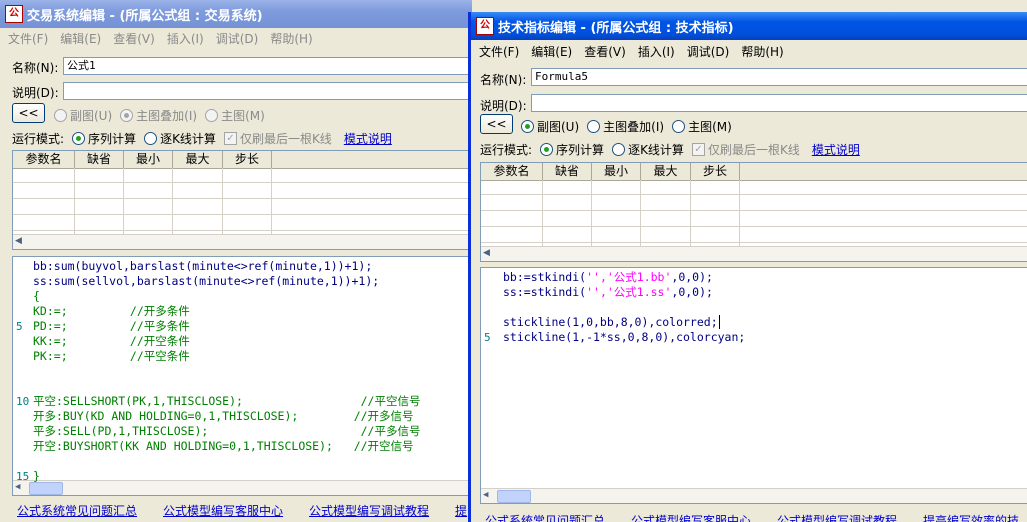 This screenshot has height=522, width=1027. Describe the element at coordinates (111, 326) in the screenshot. I see `code-line-5: PD:=; //平多条件` at that location.